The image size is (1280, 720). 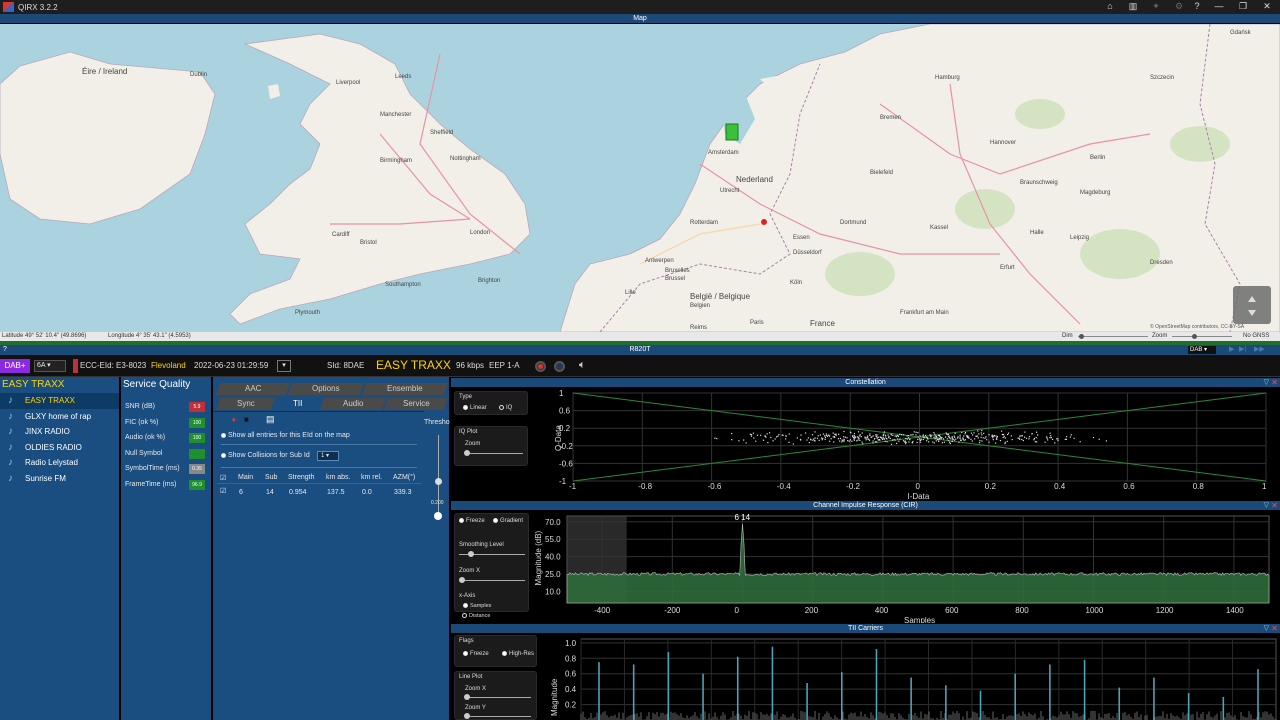 I want to click on show-collisions-radio, so click(x=223, y=455).